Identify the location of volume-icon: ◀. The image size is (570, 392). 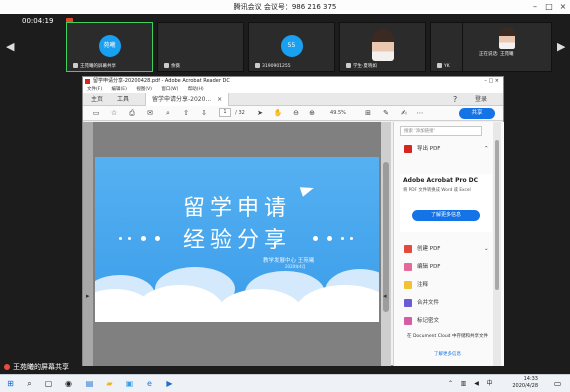
(476, 383).